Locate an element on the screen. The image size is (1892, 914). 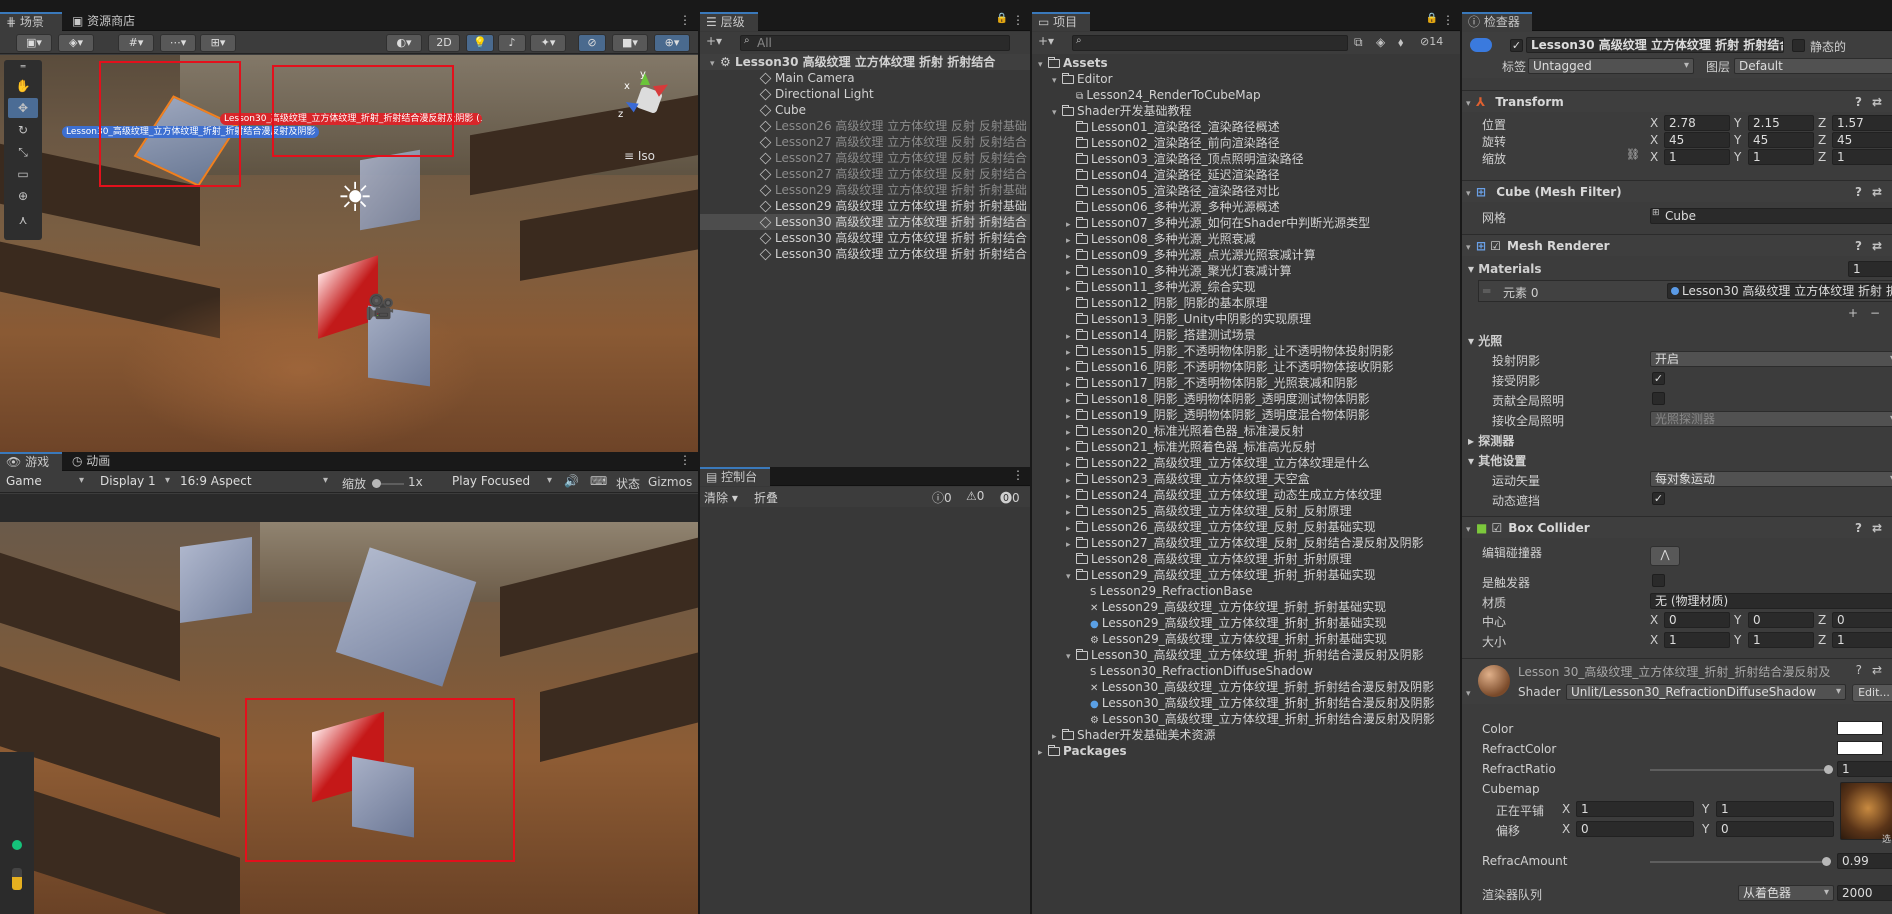
hierarchy-row: Lesson27 高级纹理 立方体纹理 反射 反射结合 is located at coordinates (865, 158).